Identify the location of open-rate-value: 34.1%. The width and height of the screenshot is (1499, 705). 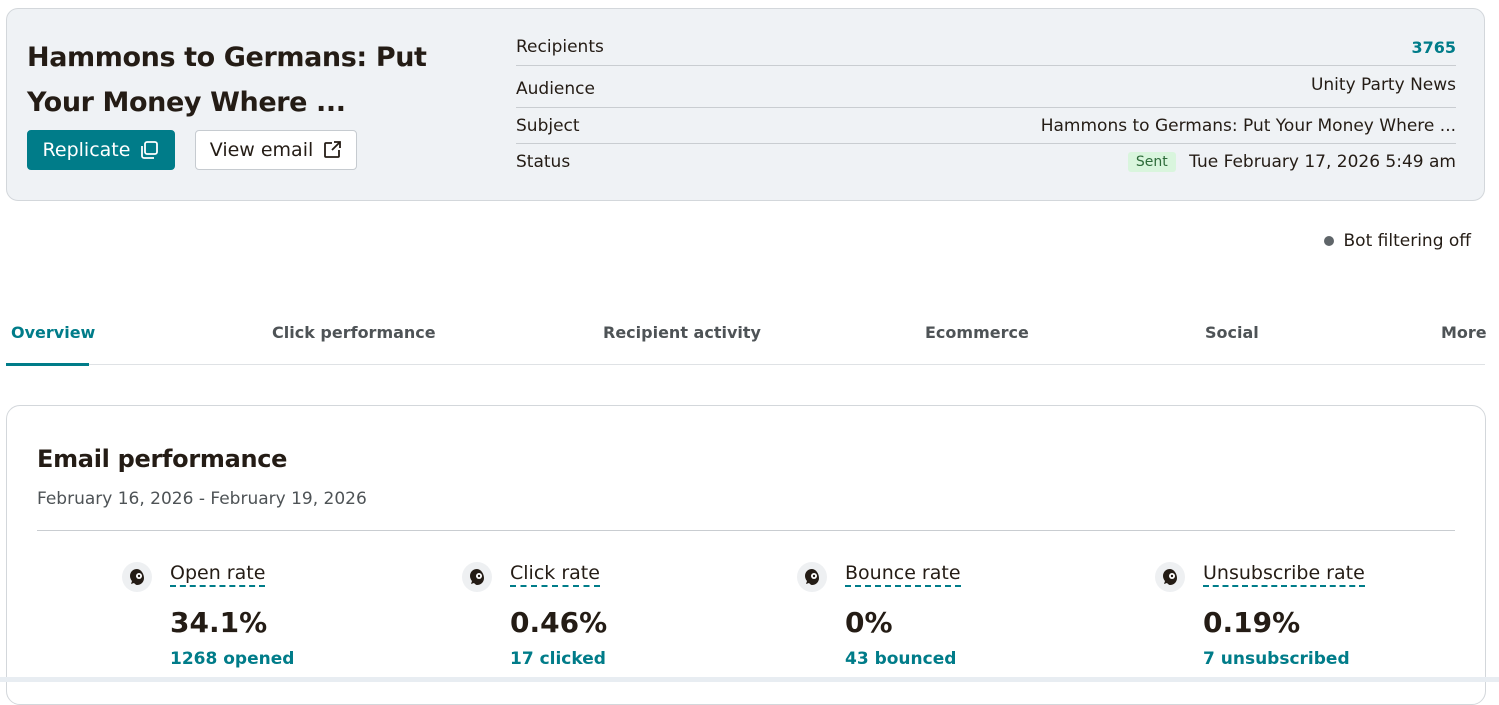
(219, 622).